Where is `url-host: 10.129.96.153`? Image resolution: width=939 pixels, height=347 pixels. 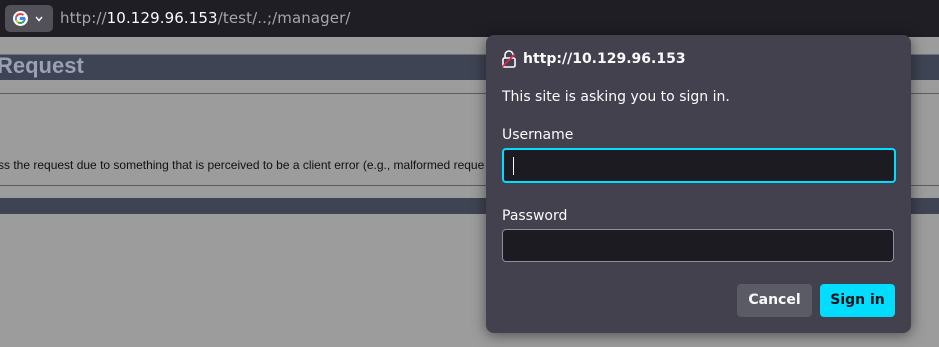
url-host: 10.129.96.153 is located at coordinates (162, 18).